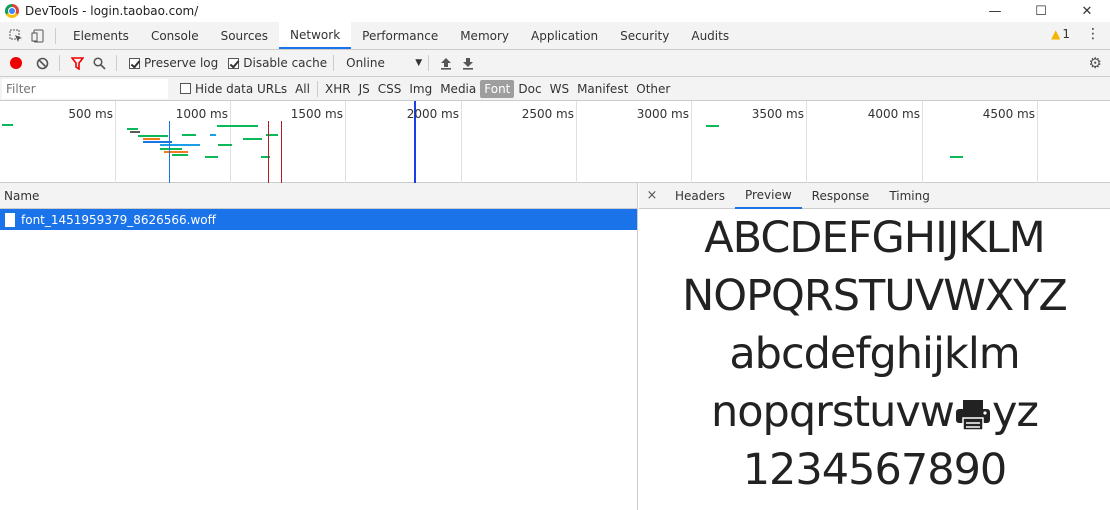  I want to click on device-toolbar-icon, so click(38, 36).